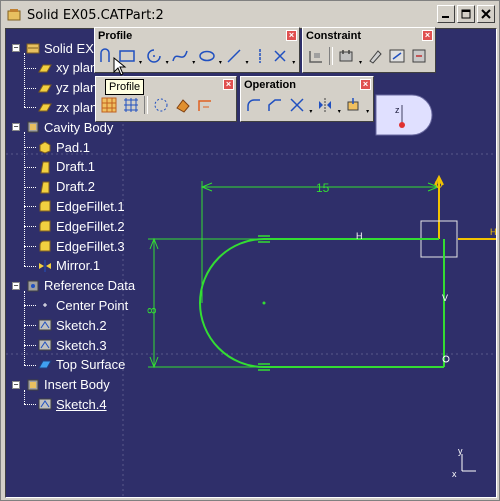 The width and height of the screenshot is (500, 501). Describe the element at coordinates (140, 56) in the screenshot. I see `rectangle-dropdown: ▾` at that location.